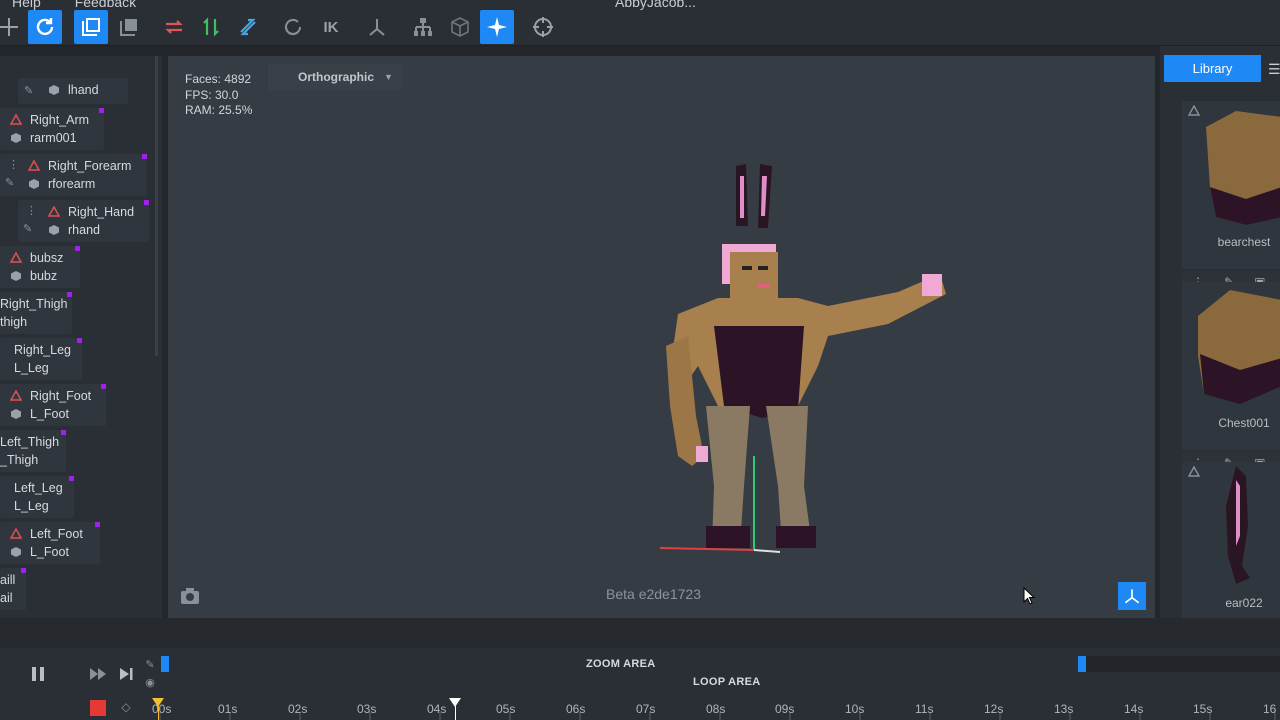  What do you see at coordinates (61, 396) in the screenshot?
I see `bone-label: Right_Foot` at bounding box center [61, 396].